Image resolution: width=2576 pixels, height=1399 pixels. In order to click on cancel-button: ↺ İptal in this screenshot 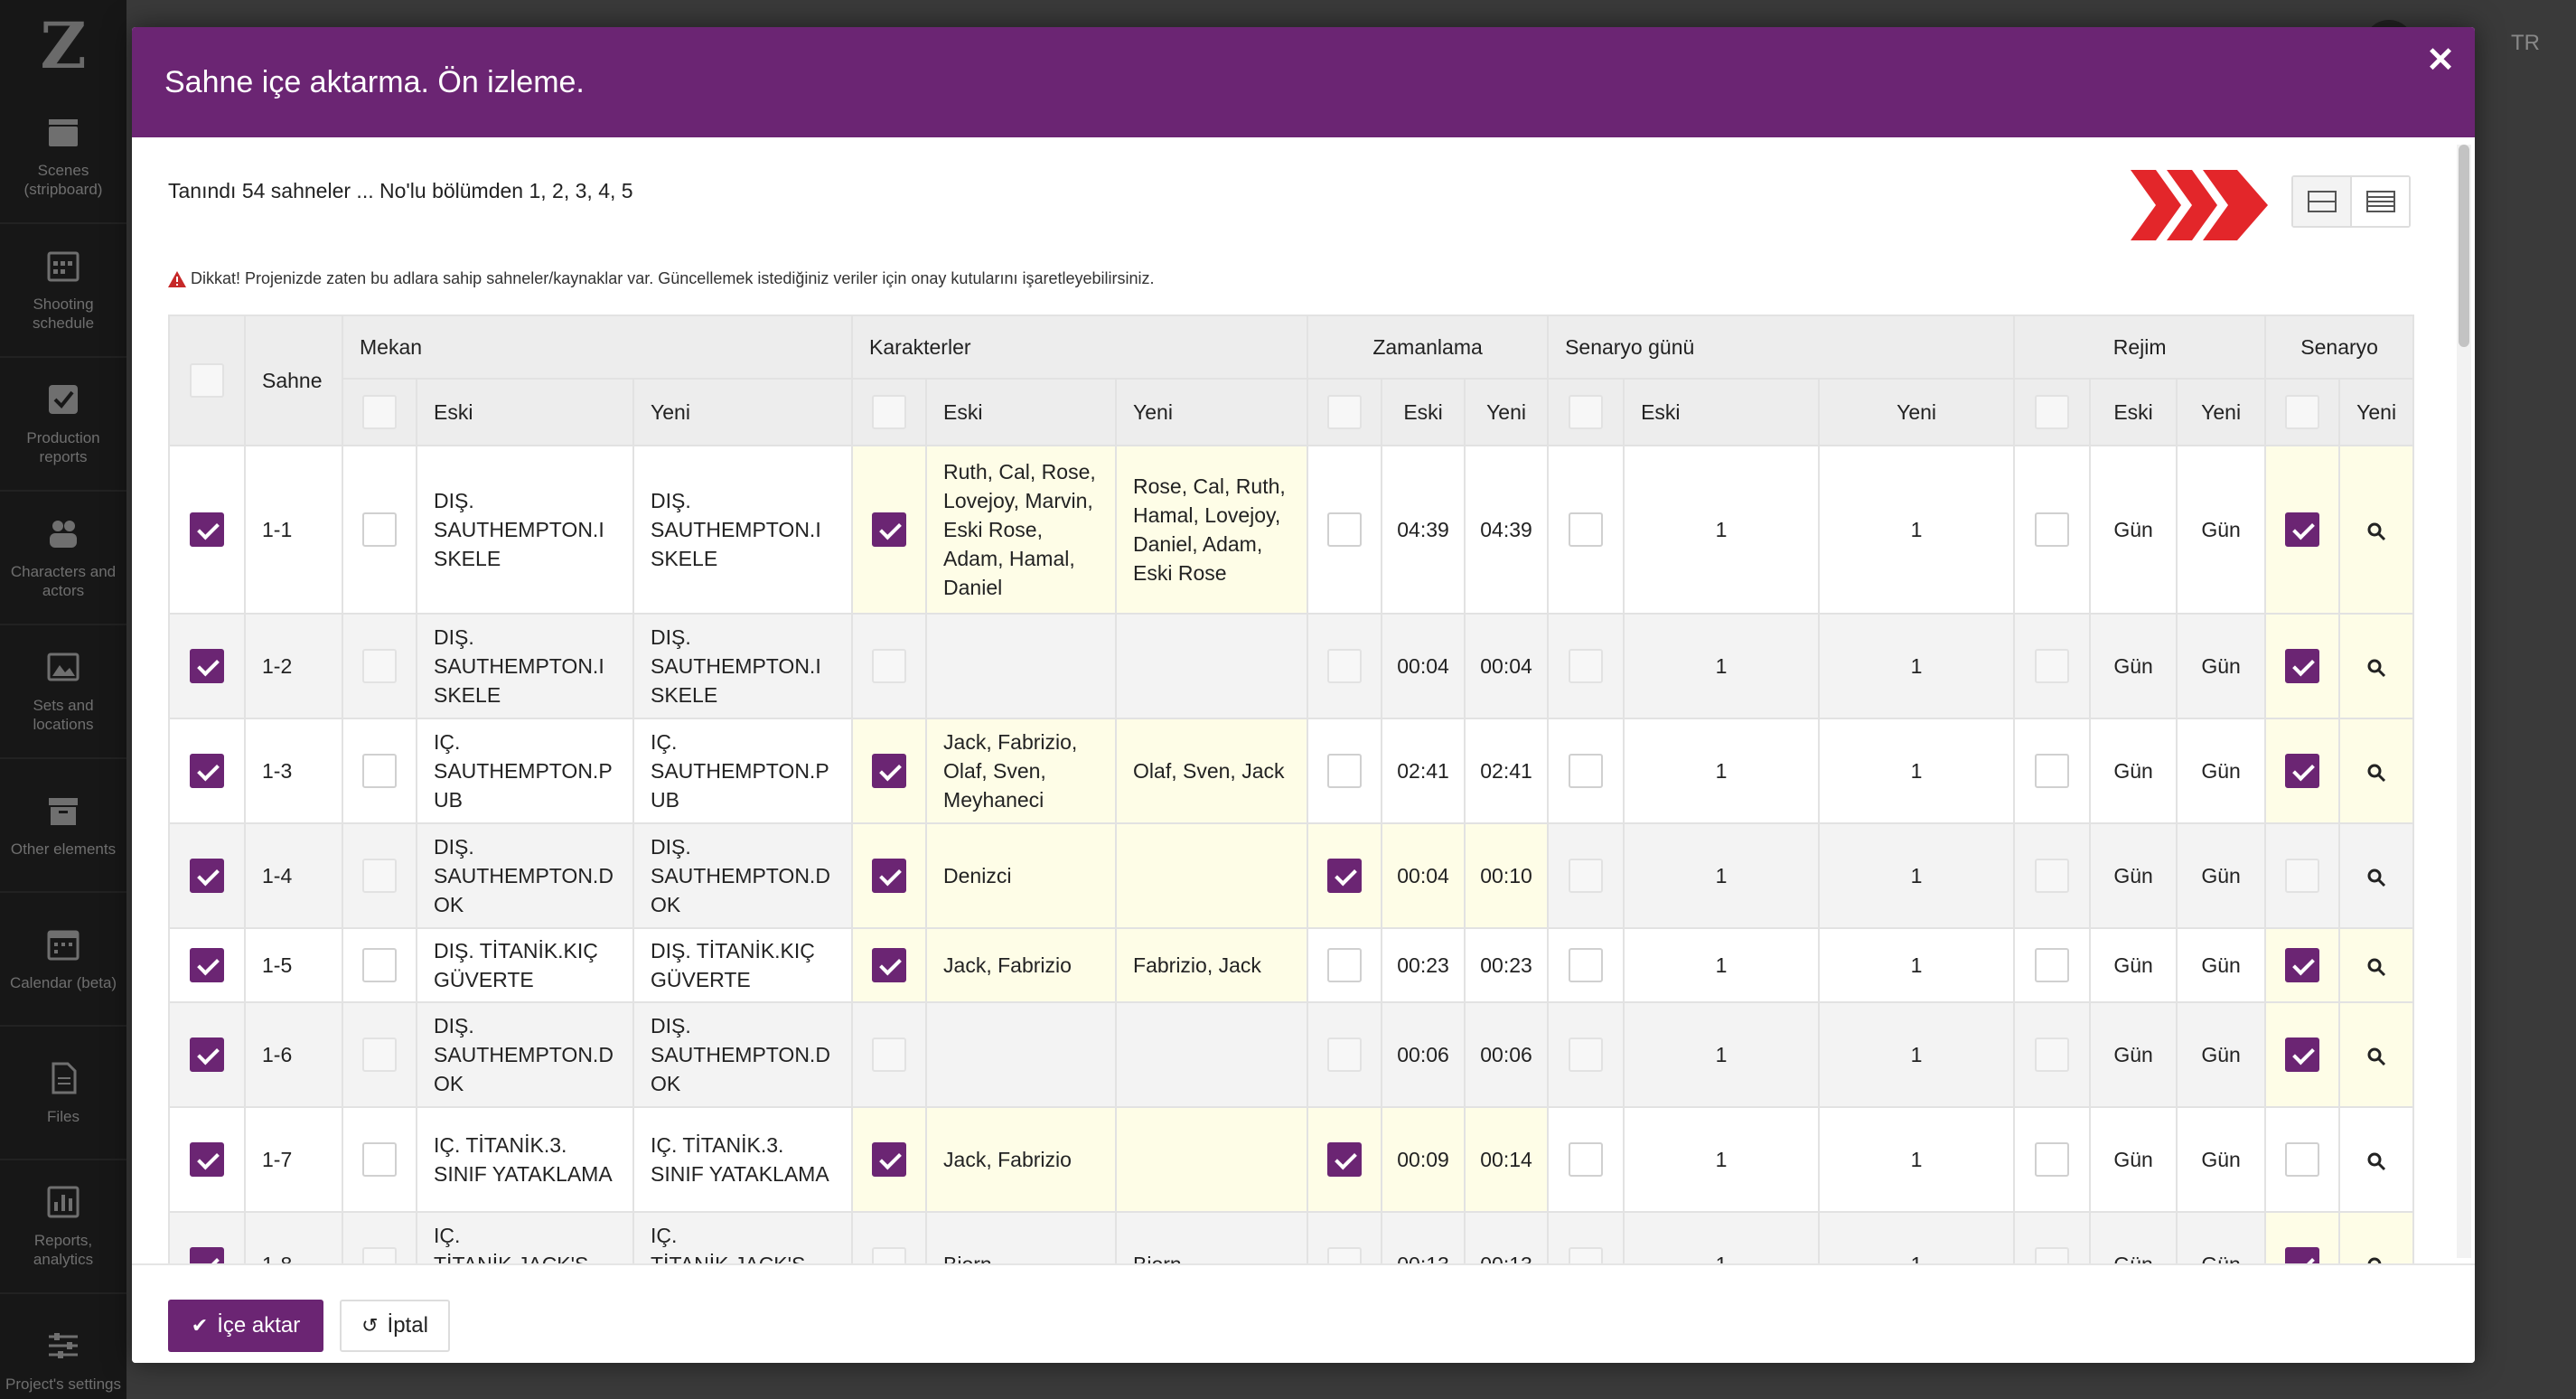, I will do `click(395, 1326)`.